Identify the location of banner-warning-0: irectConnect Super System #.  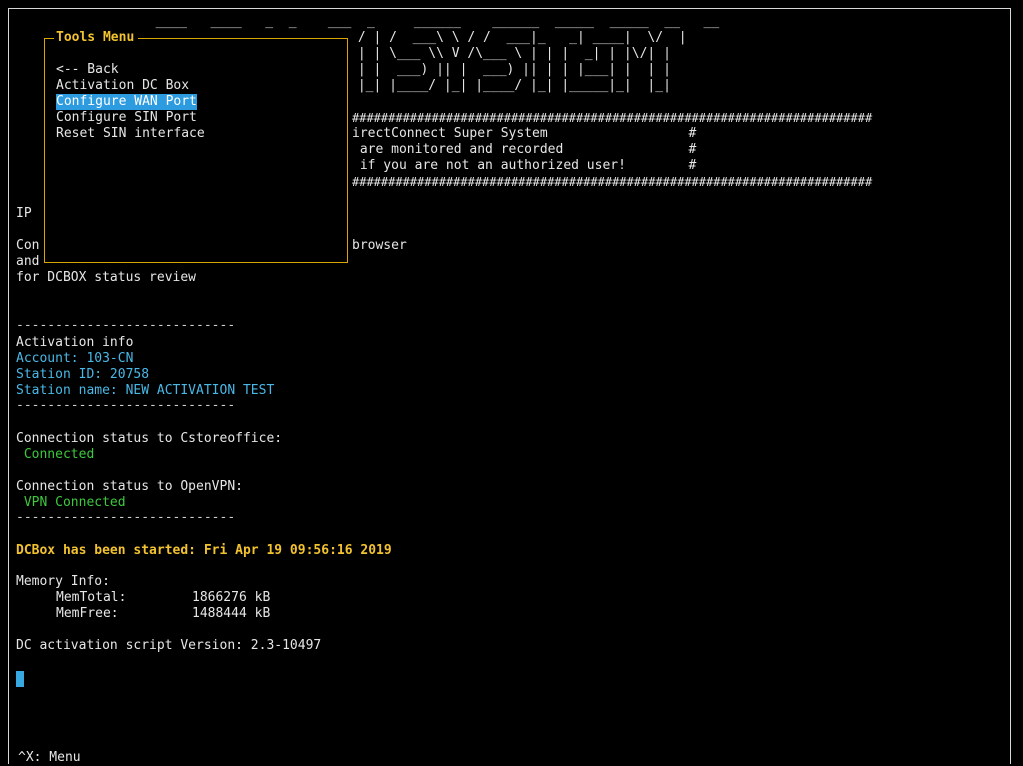
(524, 133).